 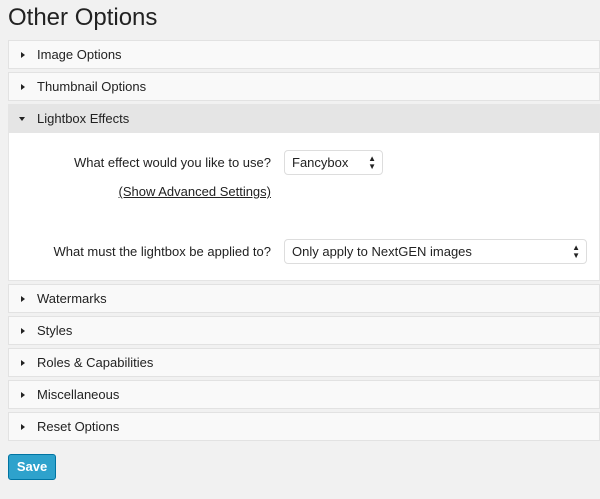 I want to click on section-label: Styles, so click(x=55, y=330).